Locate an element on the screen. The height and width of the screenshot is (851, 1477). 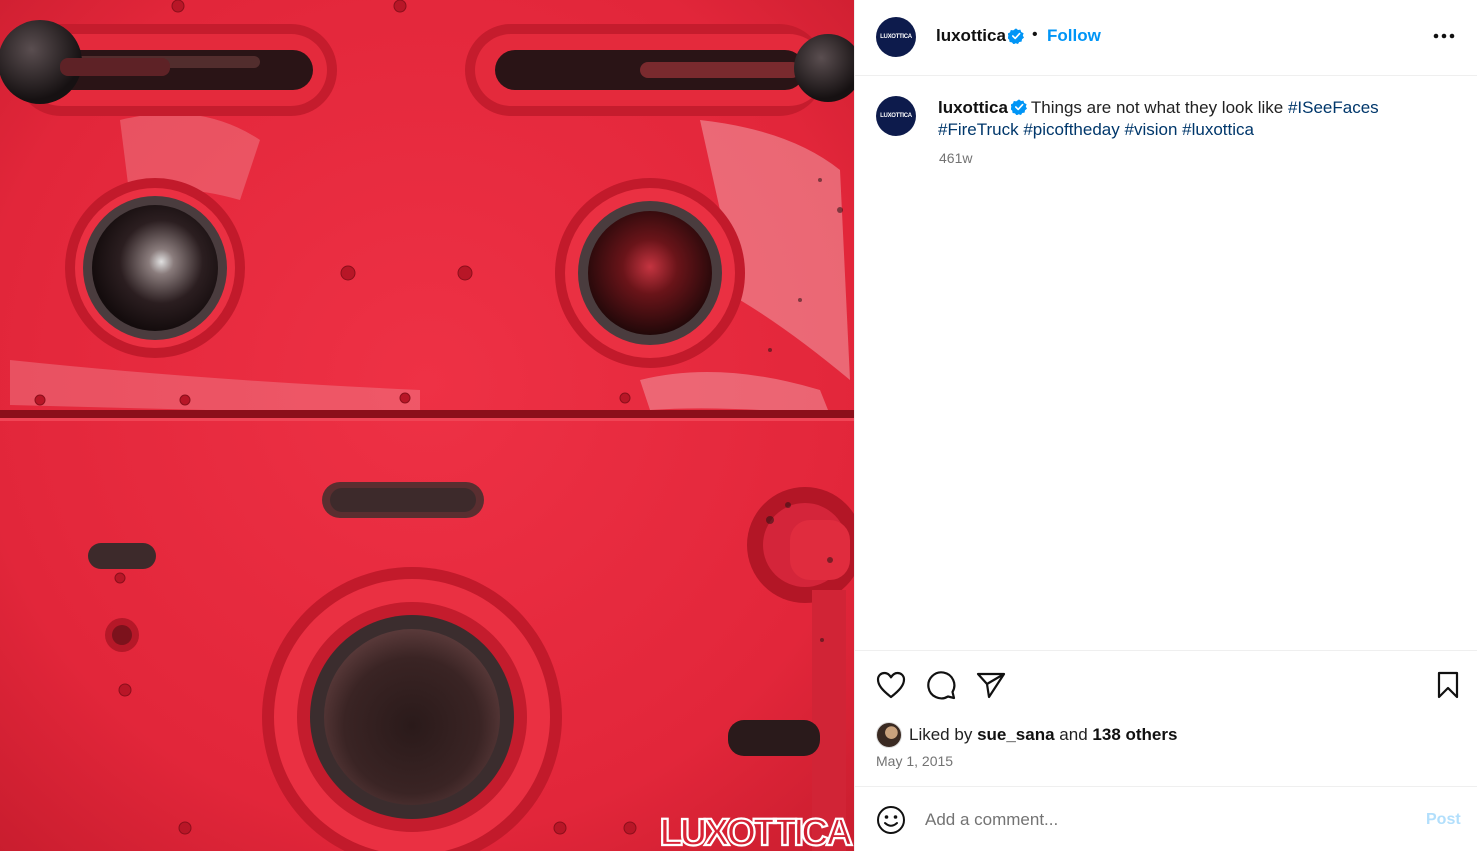
post-date: May 1, 2015 is located at coordinates (914, 761).